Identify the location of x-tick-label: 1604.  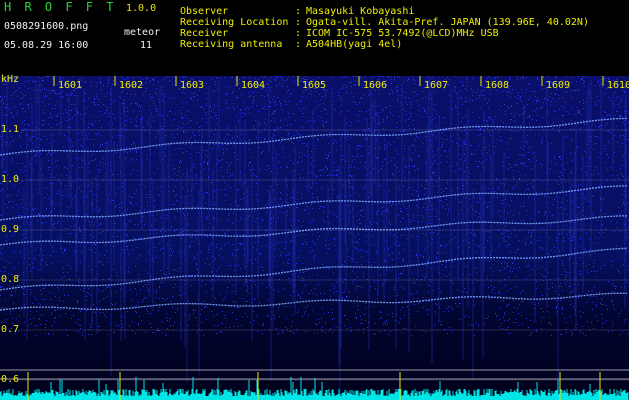
(253, 85).